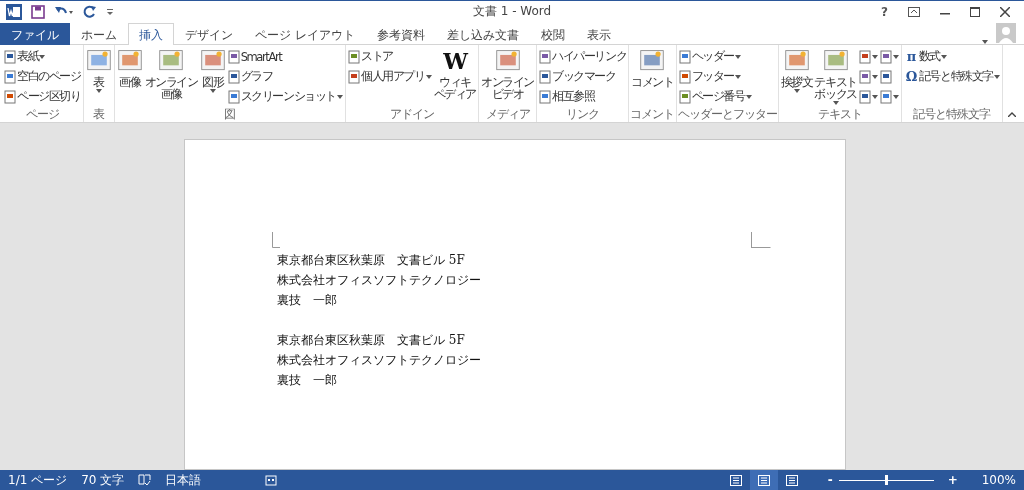  I want to click on view-button, so click(763, 480).